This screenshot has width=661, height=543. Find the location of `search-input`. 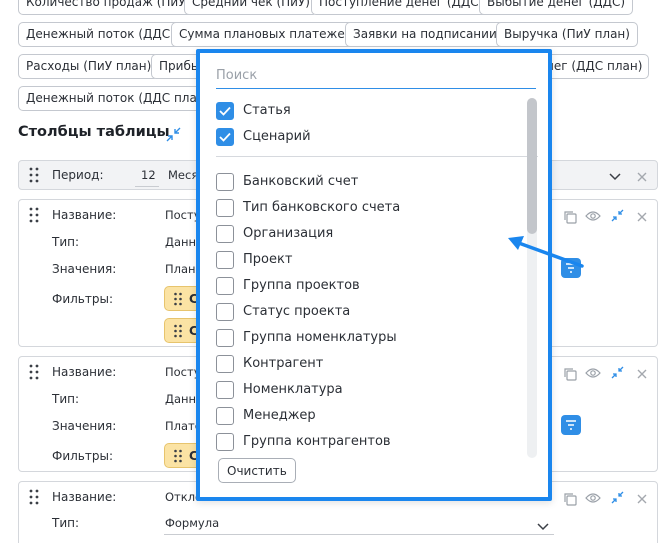

search-input is located at coordinates (376, 76).